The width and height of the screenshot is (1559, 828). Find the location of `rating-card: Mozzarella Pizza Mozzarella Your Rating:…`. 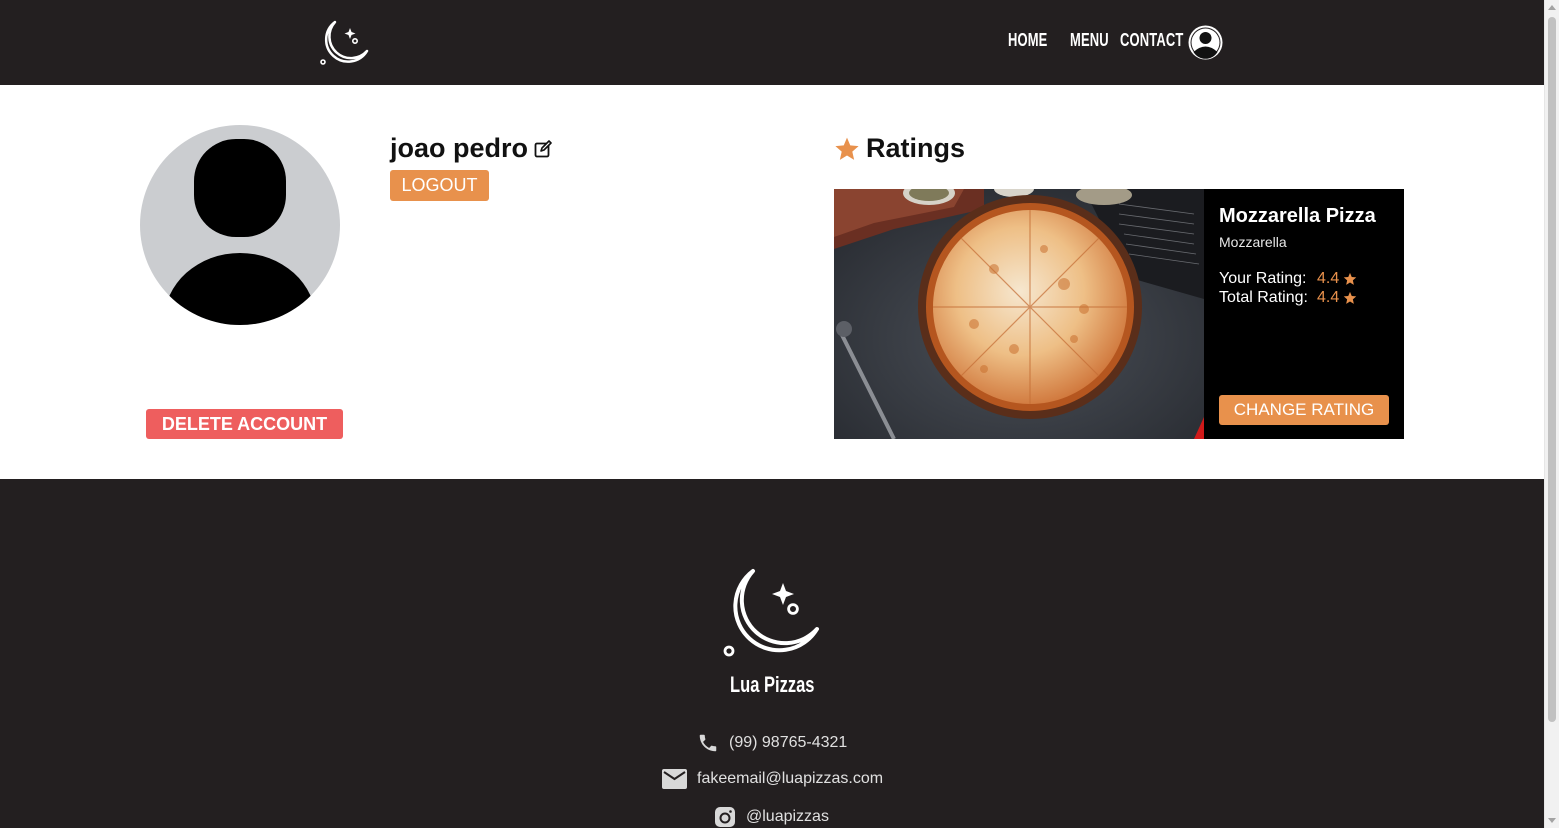

rating-card: Mozzarella Pizza Mozzarella Your Rating:… is located at coordinates (1119, 314).